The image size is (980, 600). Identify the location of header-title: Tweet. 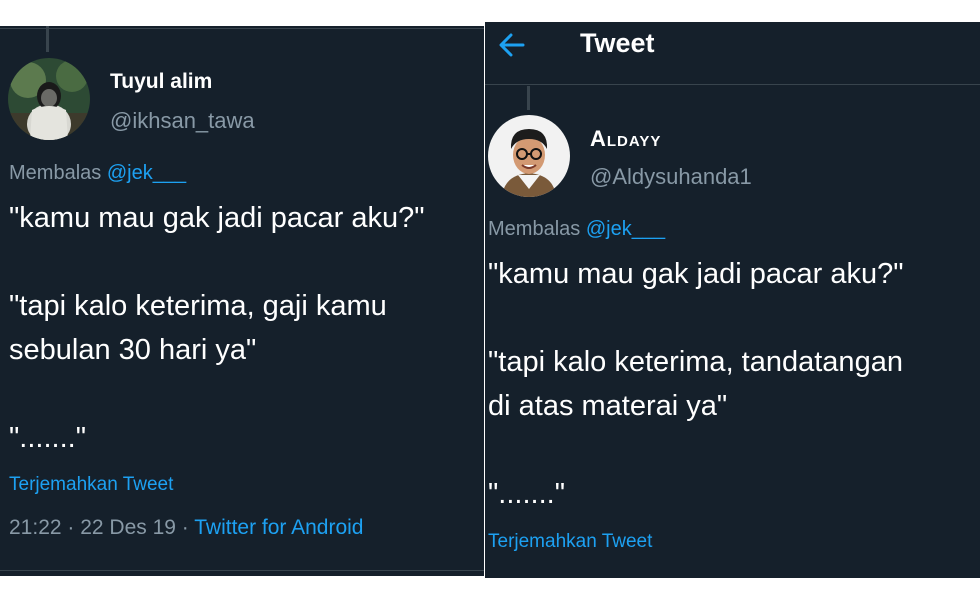
(617, 43).